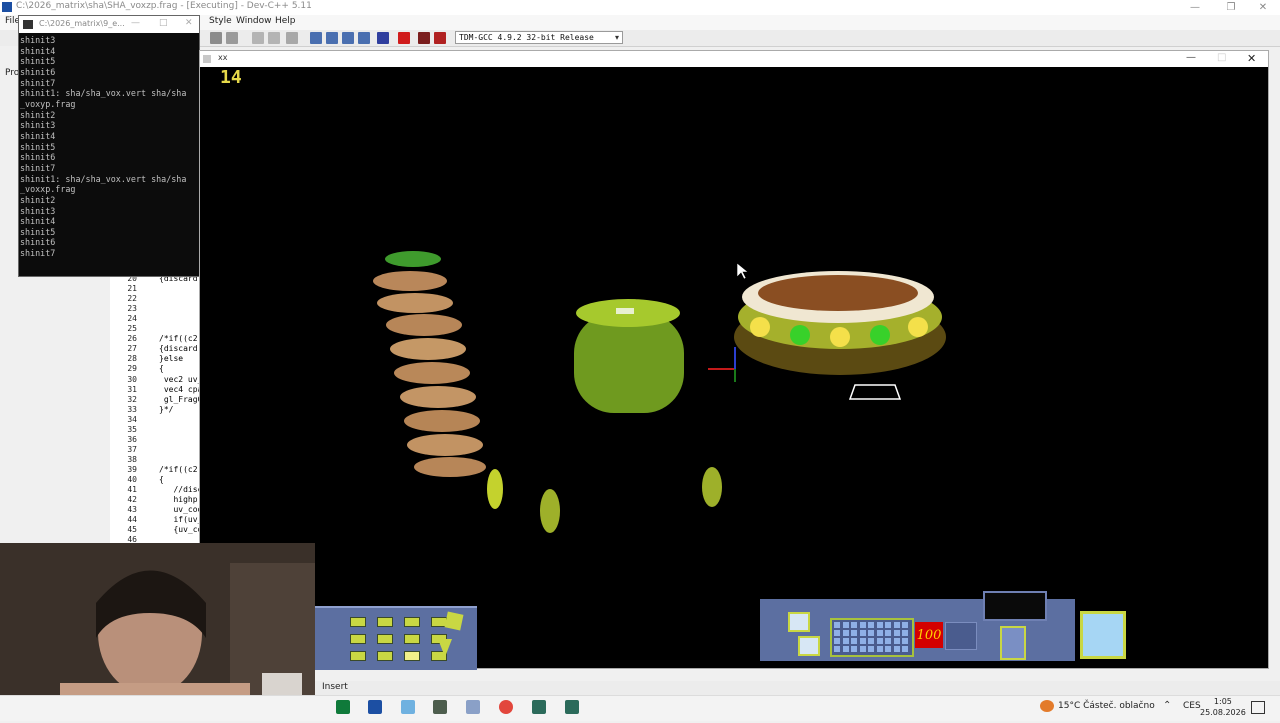 Image resolution: width=1280 pixels, height=723 pixels. Describe the element at coordinates (181, 389) in the screenshot. I see `code-line: vec4 cpa` at that location.